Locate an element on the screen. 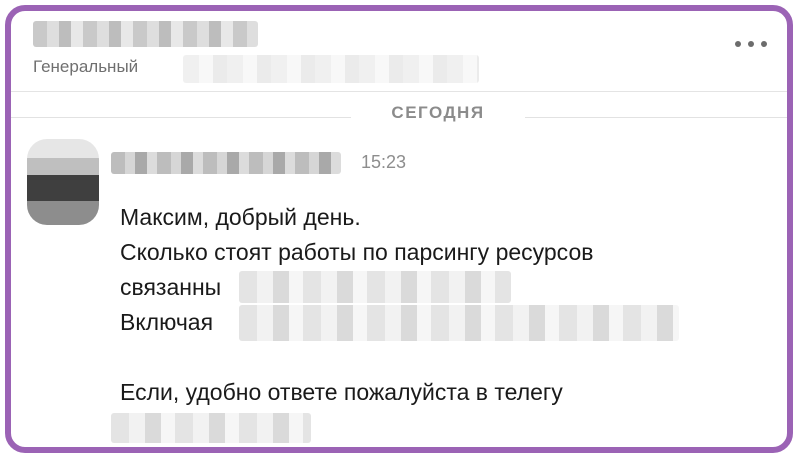 This screenshot has height=453, width=800. message-line: Включая is located at coordinates (167, 322).